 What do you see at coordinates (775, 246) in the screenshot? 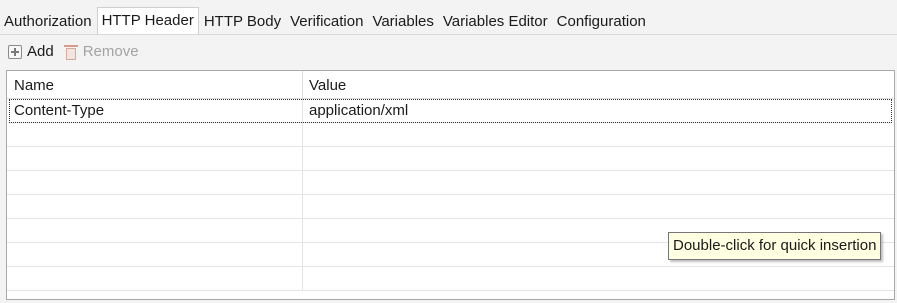
I see `quick-insertion-tooltip: Double-click for quick insertion` at bounding box center [775, 246].